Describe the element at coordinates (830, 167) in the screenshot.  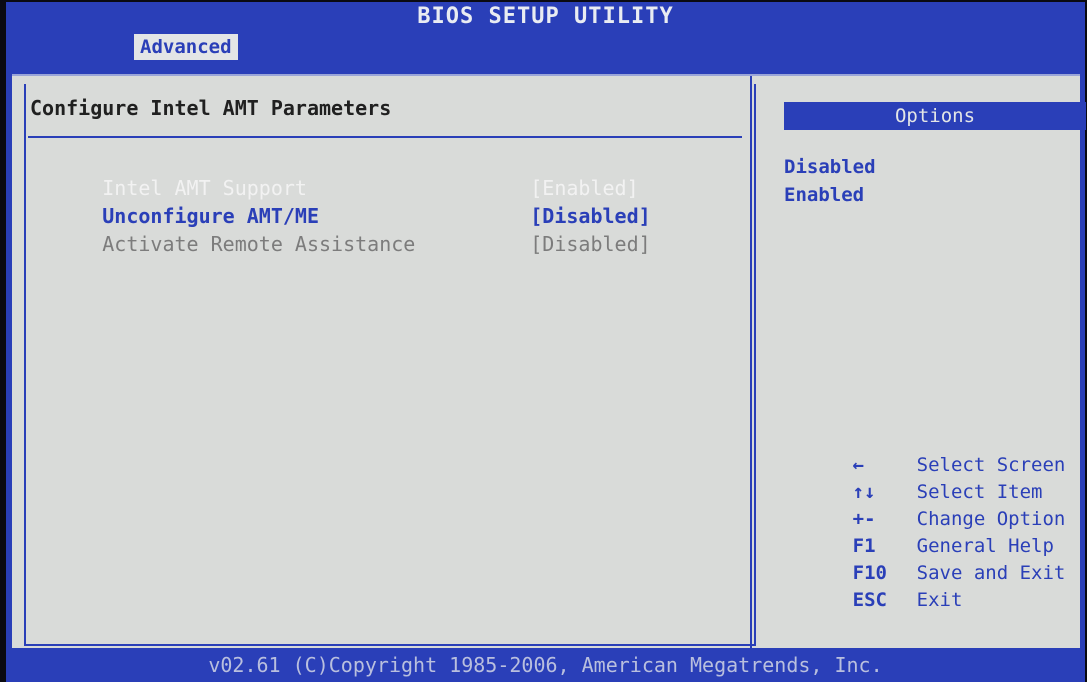
I see `option-disabled: Disabled` at that location.